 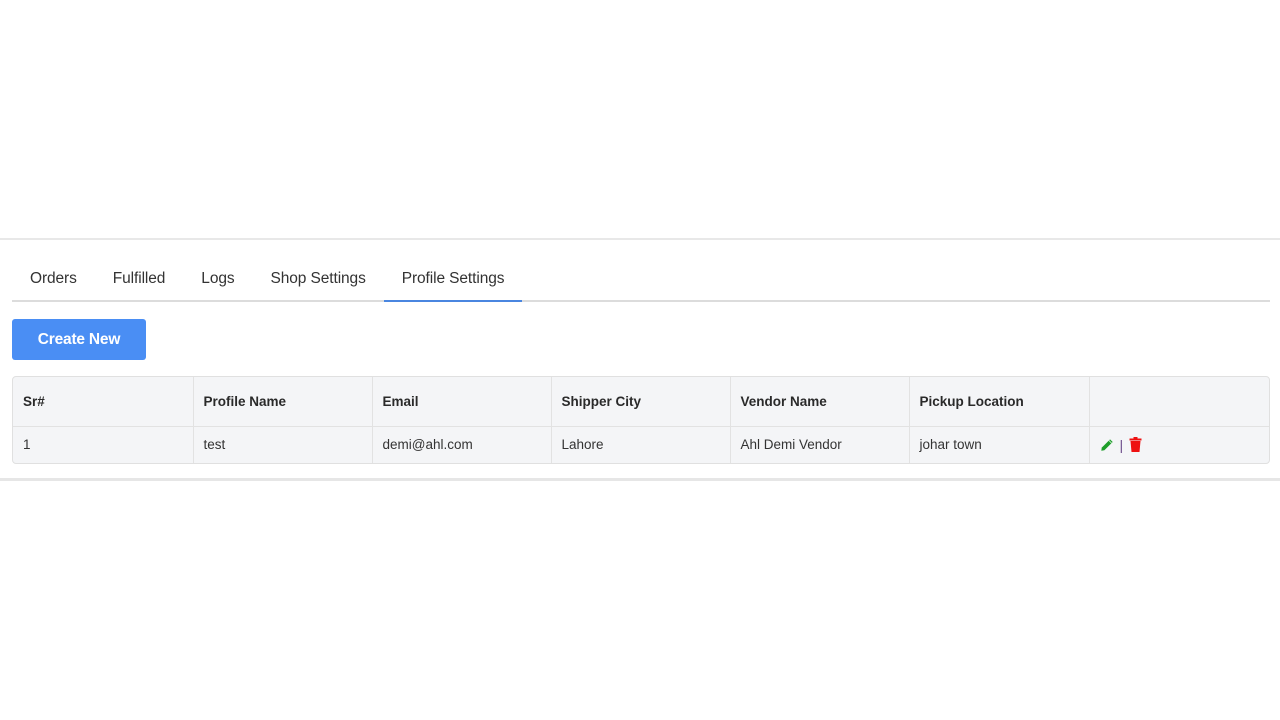 I want to click on cell-profile-name: test, so click(x=283, y=444).